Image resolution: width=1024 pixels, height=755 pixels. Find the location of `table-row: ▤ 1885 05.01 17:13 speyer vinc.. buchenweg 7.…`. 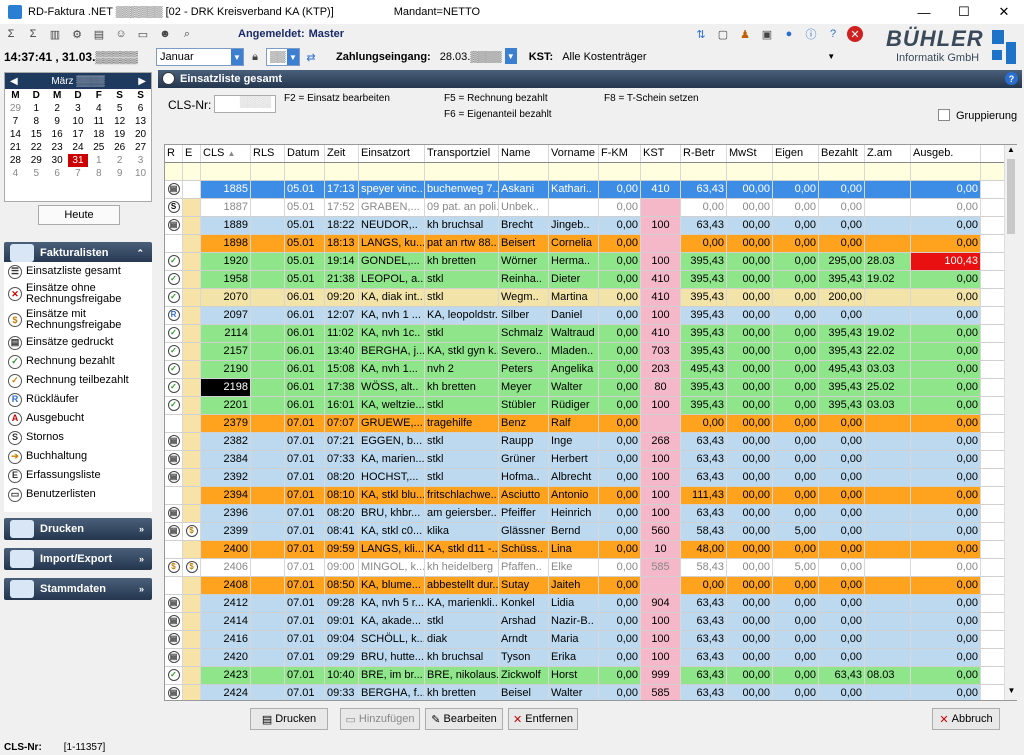

table-row: ▤ 1885 05.01 17:13 speyer vinc.. buchenweg 7.… is located at coordinates (585, 190).